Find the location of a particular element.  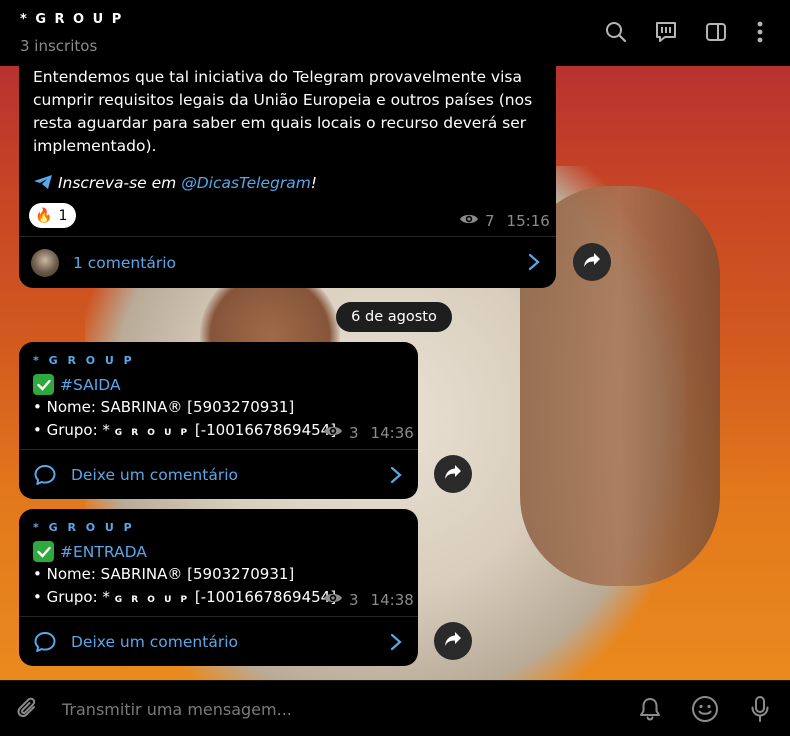

fire-icon: 🔥 is located at coordinates (44, 215).